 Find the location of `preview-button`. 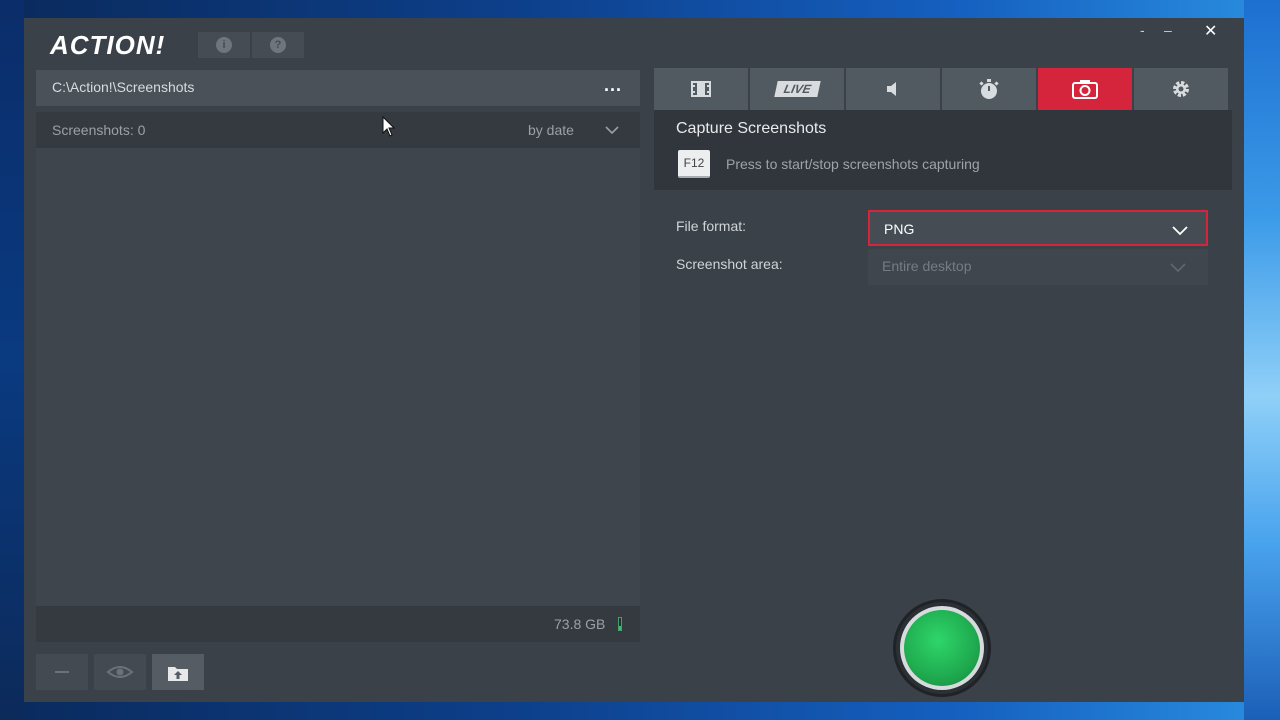

preview-button is located at coordinates (120, 672).